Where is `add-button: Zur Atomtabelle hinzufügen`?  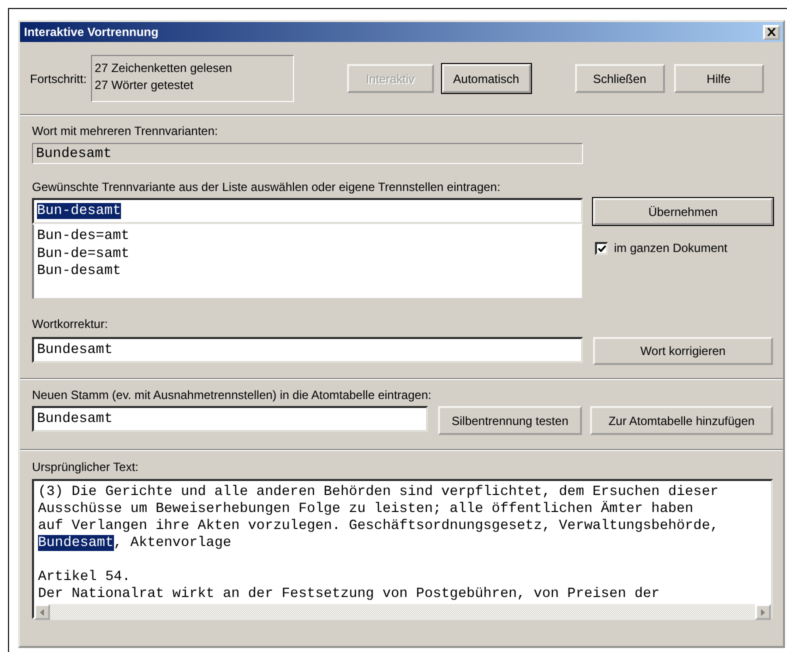 add-button: Zur Atomtabelle hinzufügen is located at coordinates (681, 420).